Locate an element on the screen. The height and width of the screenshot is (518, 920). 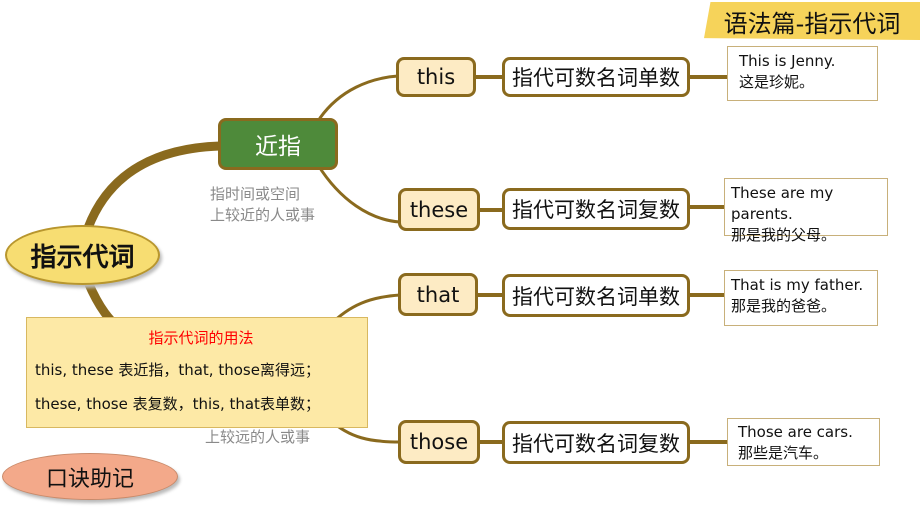
mnemonic-button: 口诀助记 is located at coordinates (90, 476).